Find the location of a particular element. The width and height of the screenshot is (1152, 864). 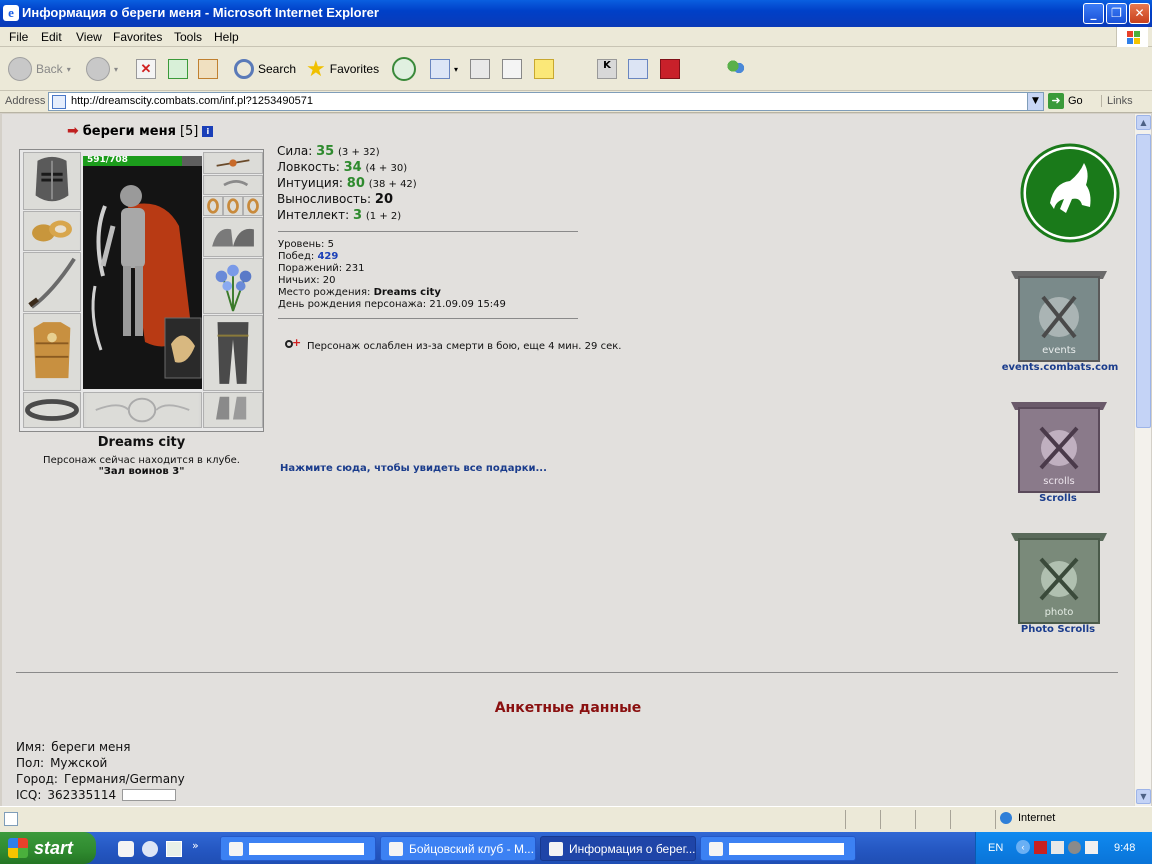

scrolls-banner-icon: scrolls is located at coordinates (1059, 449).